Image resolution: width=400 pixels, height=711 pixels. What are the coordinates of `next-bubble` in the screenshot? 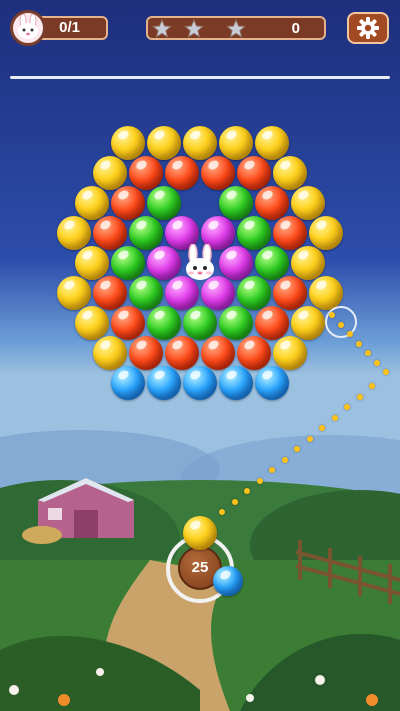 It's located at (228, 581).